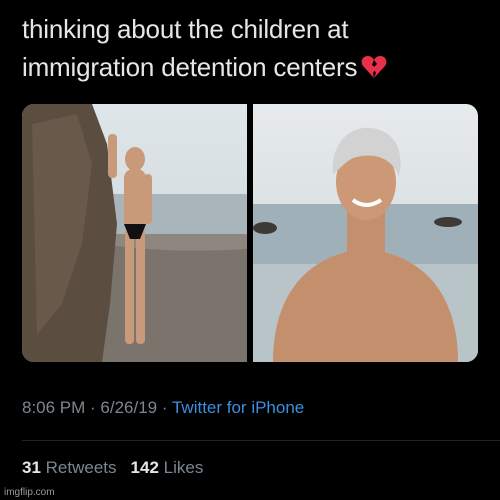 This screenshot has width=500, height=500. Describe the element at coordinates (144, 467) in the screenshot. I see `likes-count: 142` at that location.